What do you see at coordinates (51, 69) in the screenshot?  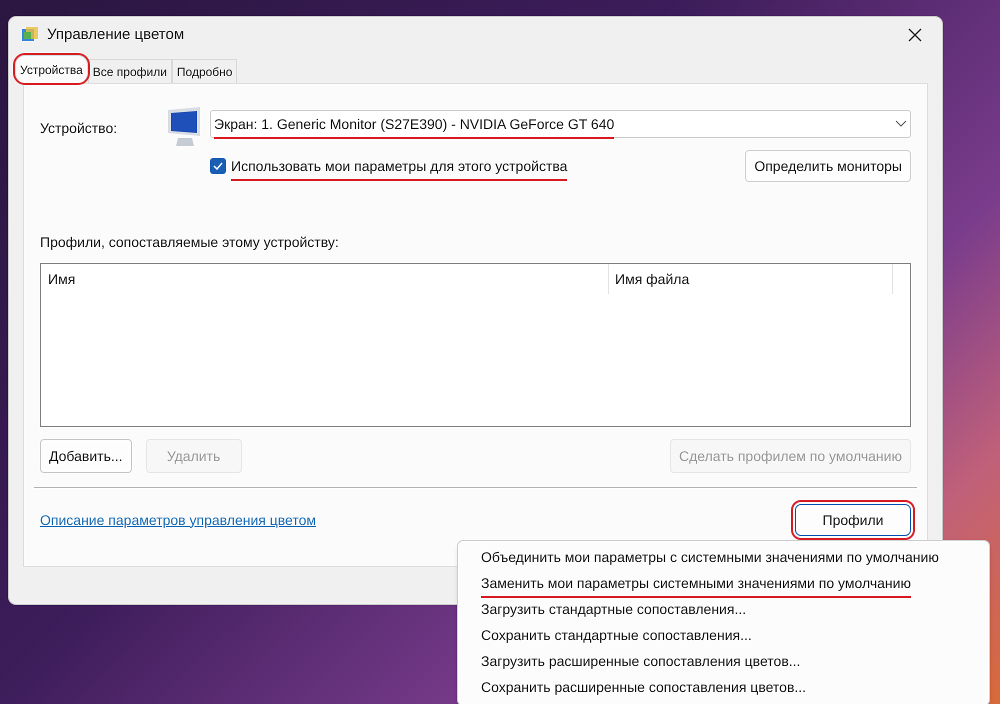 I see `tab: Устройства` at bounding box center [51, 69].